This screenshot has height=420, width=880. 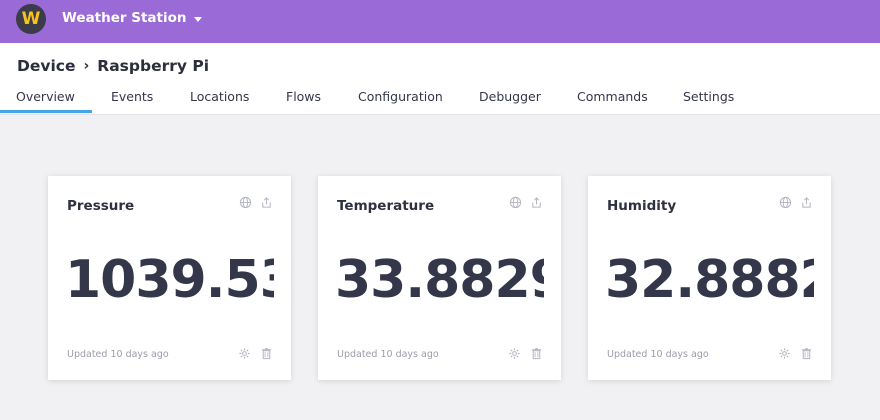 I want to click on chevron-down-icon, so click(x=197, y=19).